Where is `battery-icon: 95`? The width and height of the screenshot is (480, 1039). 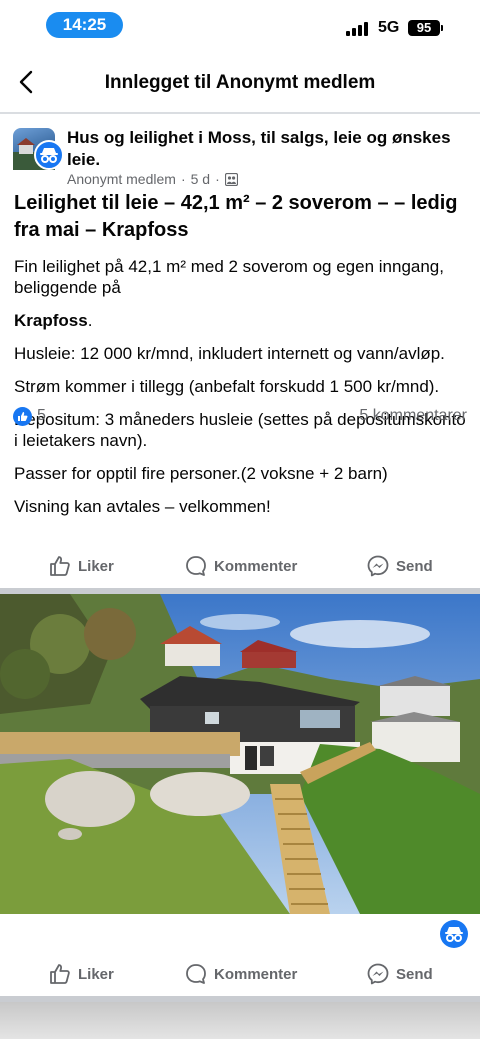 battery-icon: 95 is located at coordinates (424, 28).